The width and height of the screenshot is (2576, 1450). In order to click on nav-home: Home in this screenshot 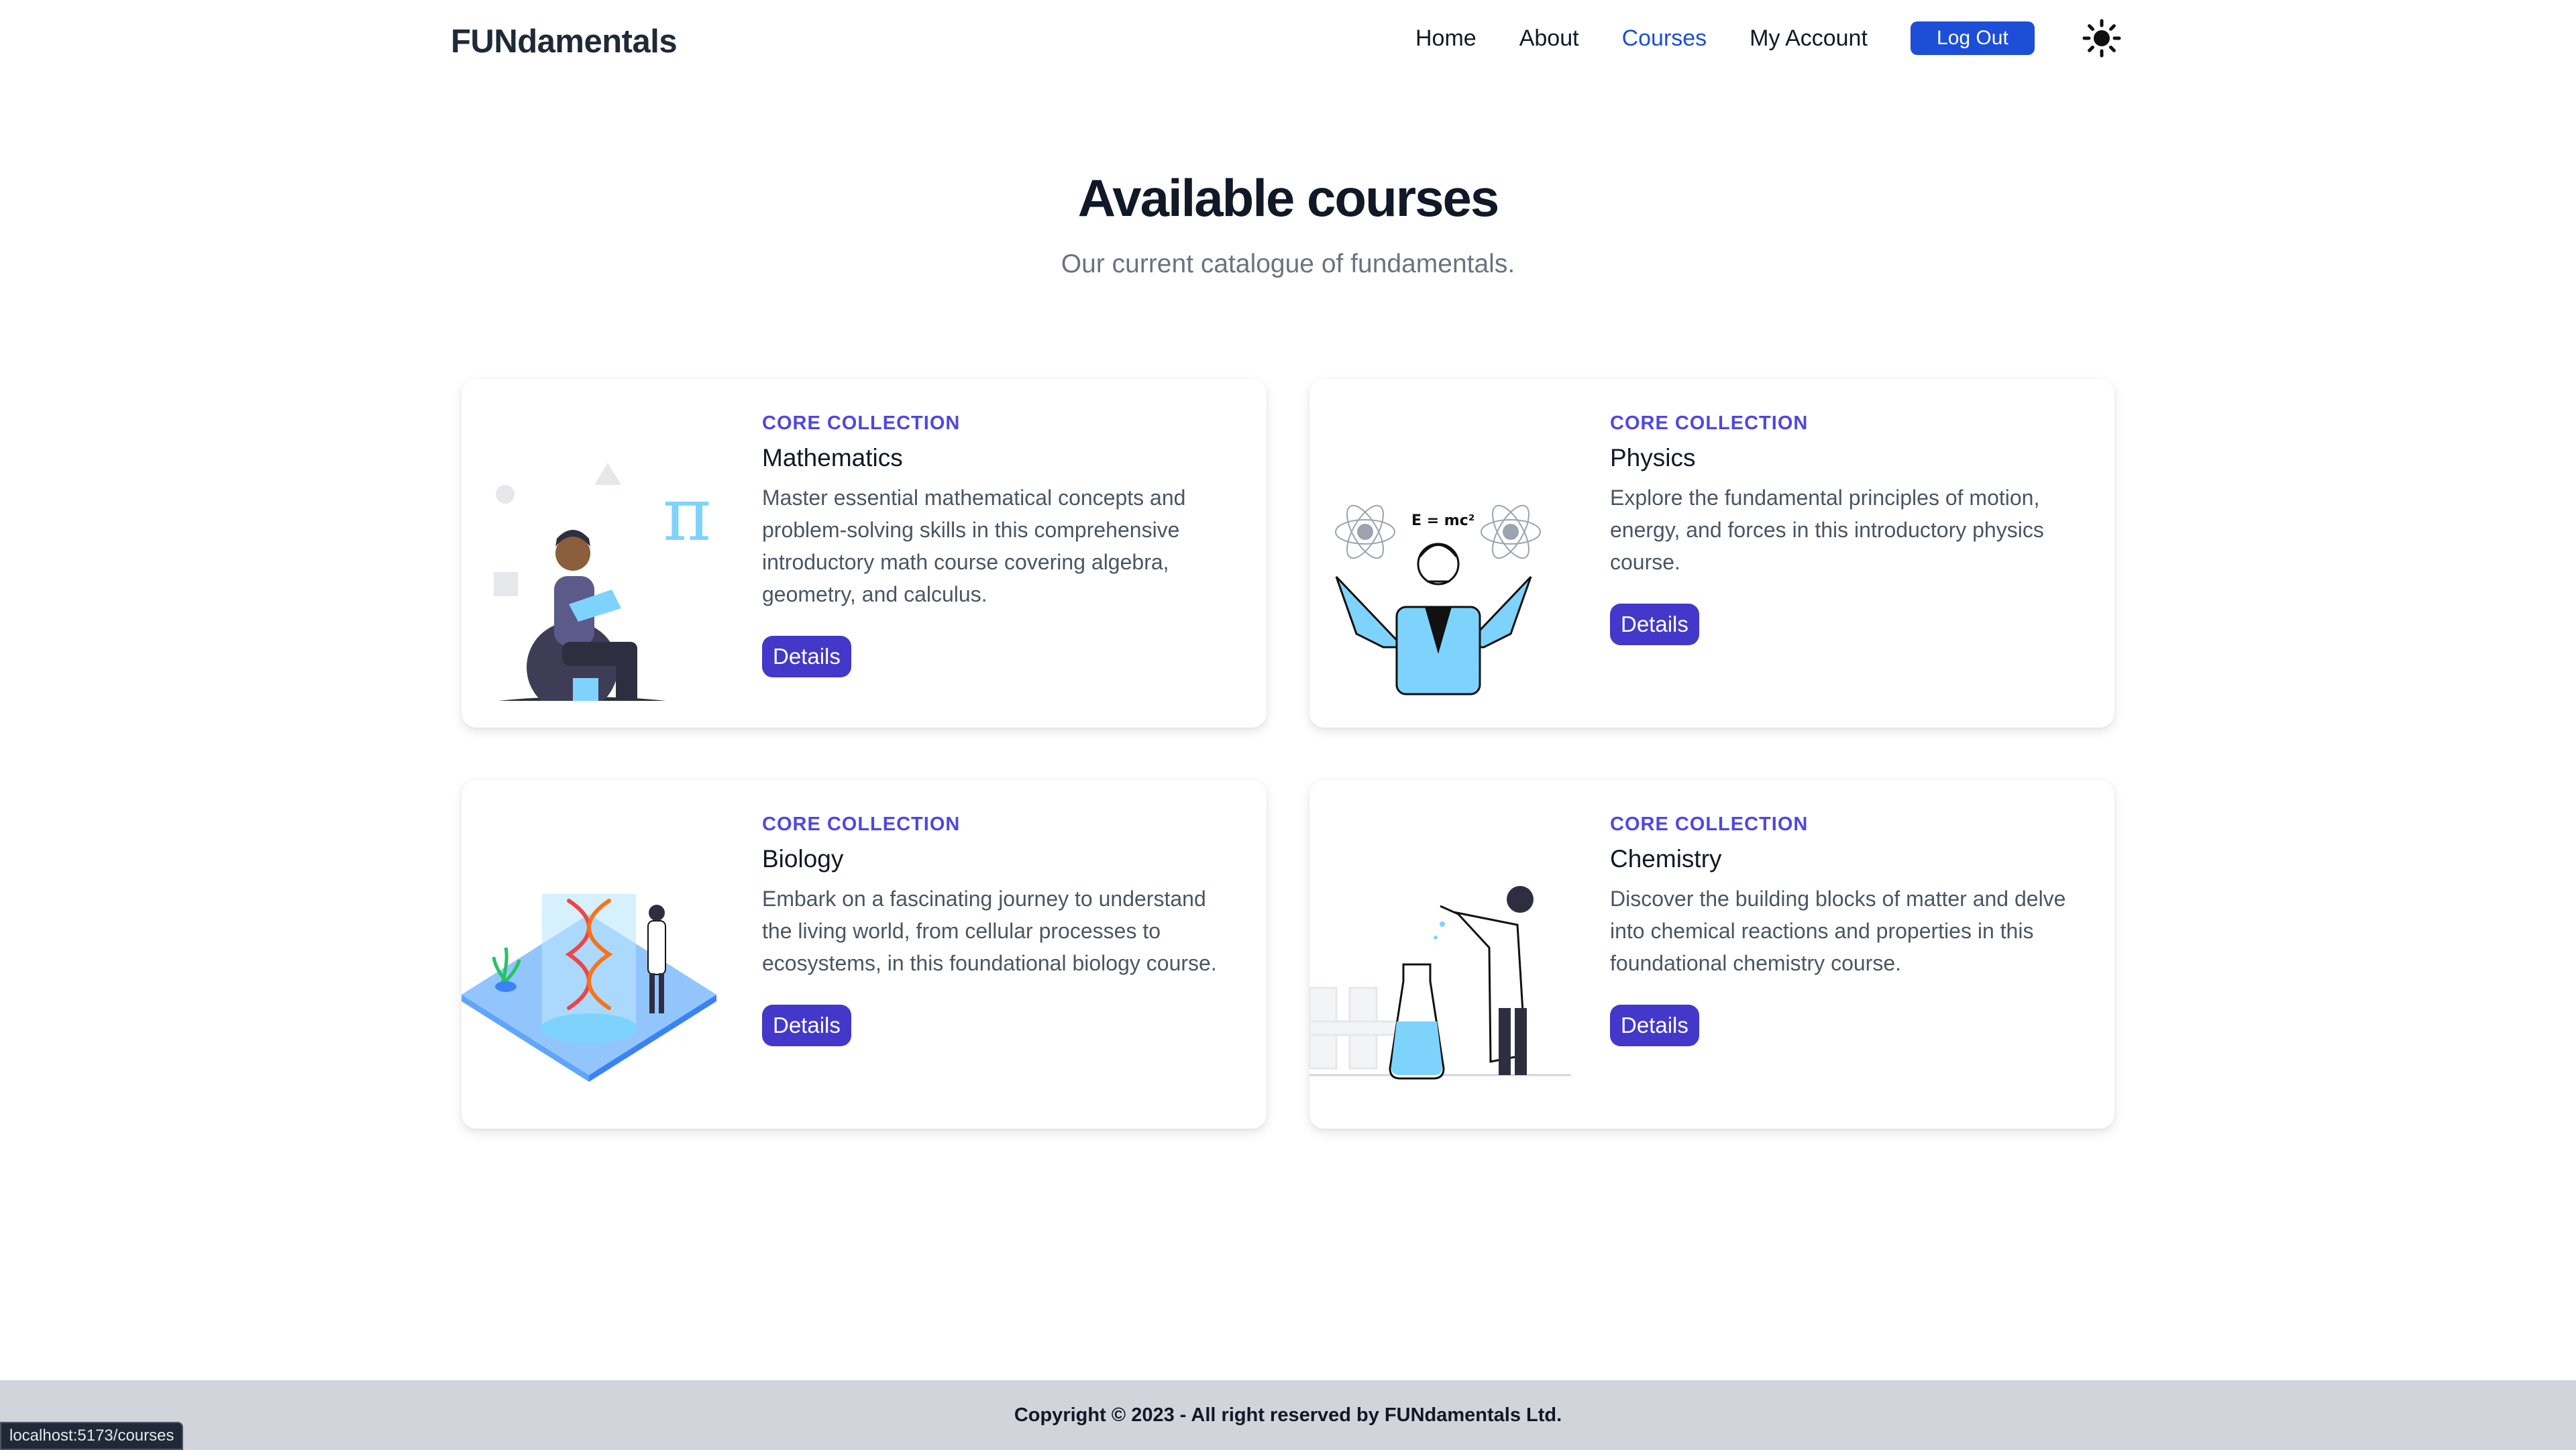, I will do `click(1446, 38)`.